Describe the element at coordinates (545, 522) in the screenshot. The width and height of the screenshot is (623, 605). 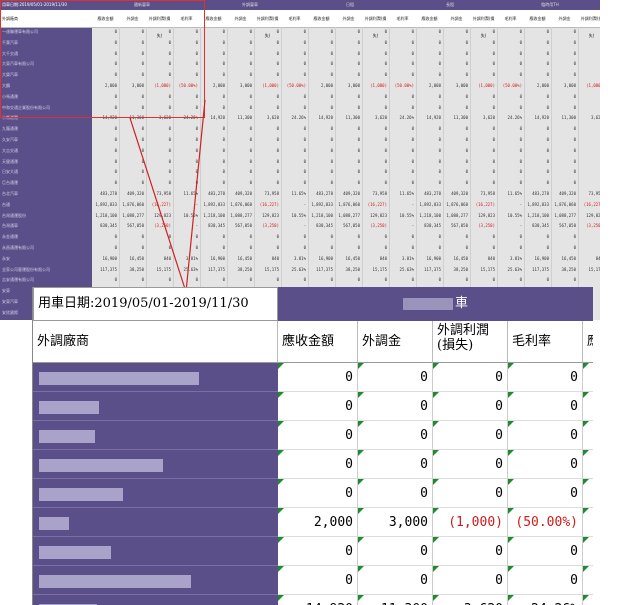
I see `margin-cell: (50.00%)` at that location.